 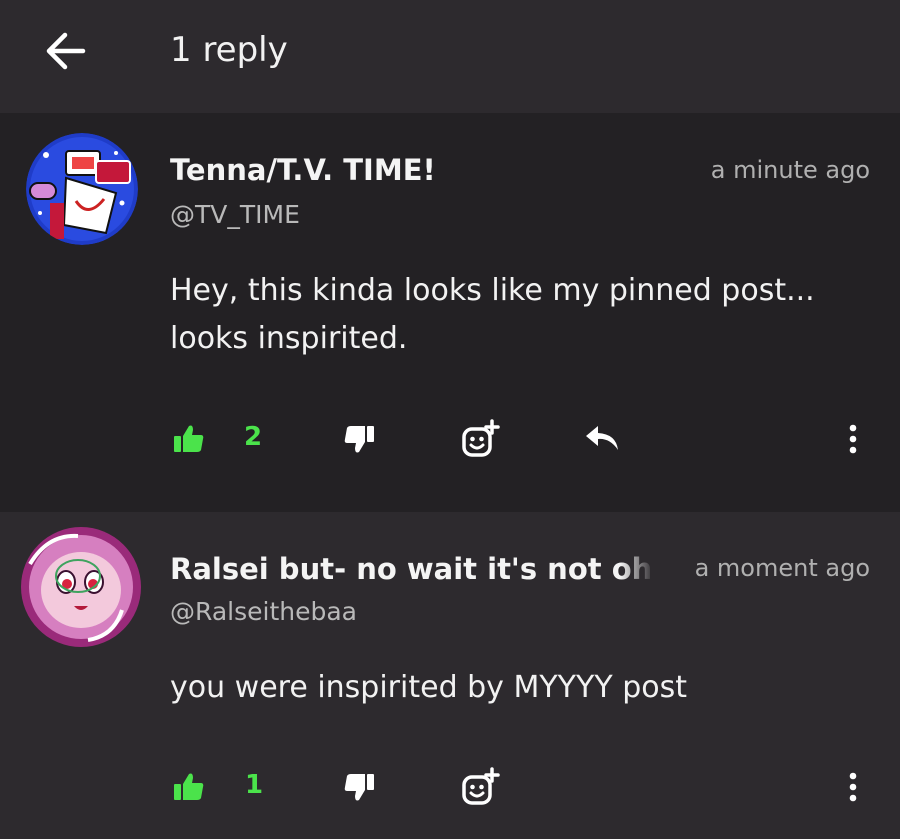 I want to click on author-handle: @TV_TIME, so click(x=235, y=214).